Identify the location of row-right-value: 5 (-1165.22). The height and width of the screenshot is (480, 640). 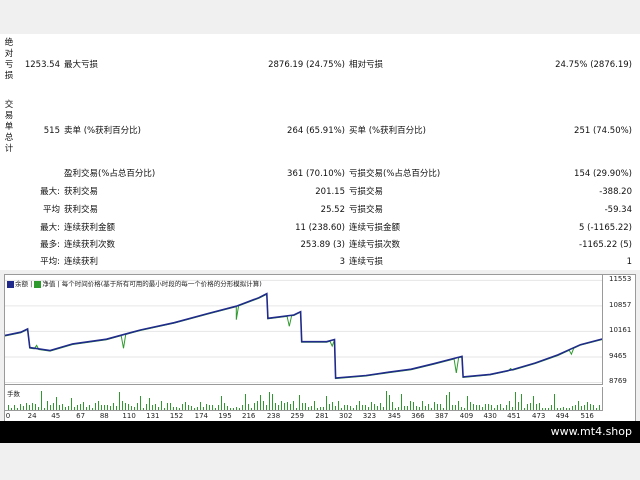
(605, 228).